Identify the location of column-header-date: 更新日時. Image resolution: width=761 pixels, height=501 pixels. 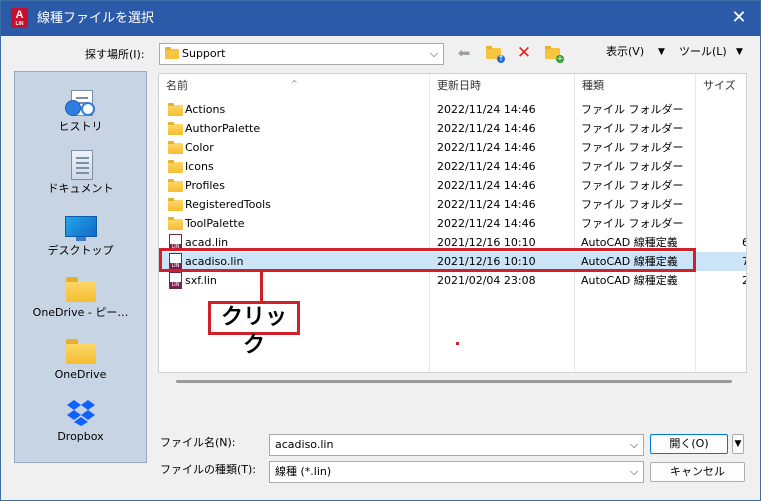
(502, 86).